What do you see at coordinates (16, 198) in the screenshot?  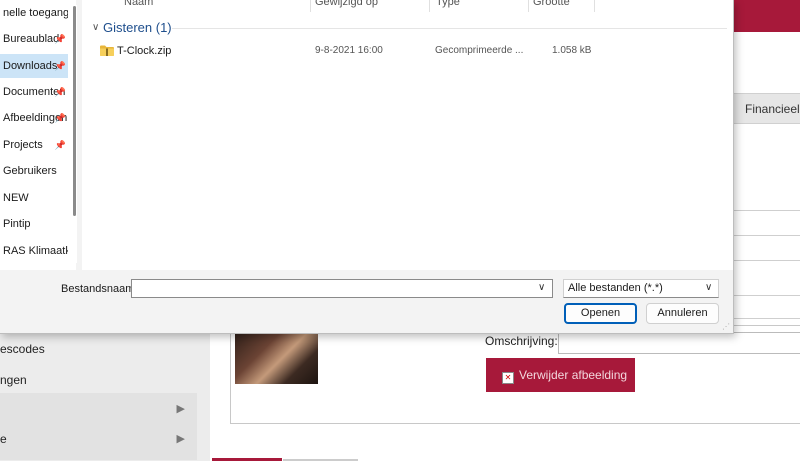 I see `nav-item-label: NEW` at bounding box center [16, 198].